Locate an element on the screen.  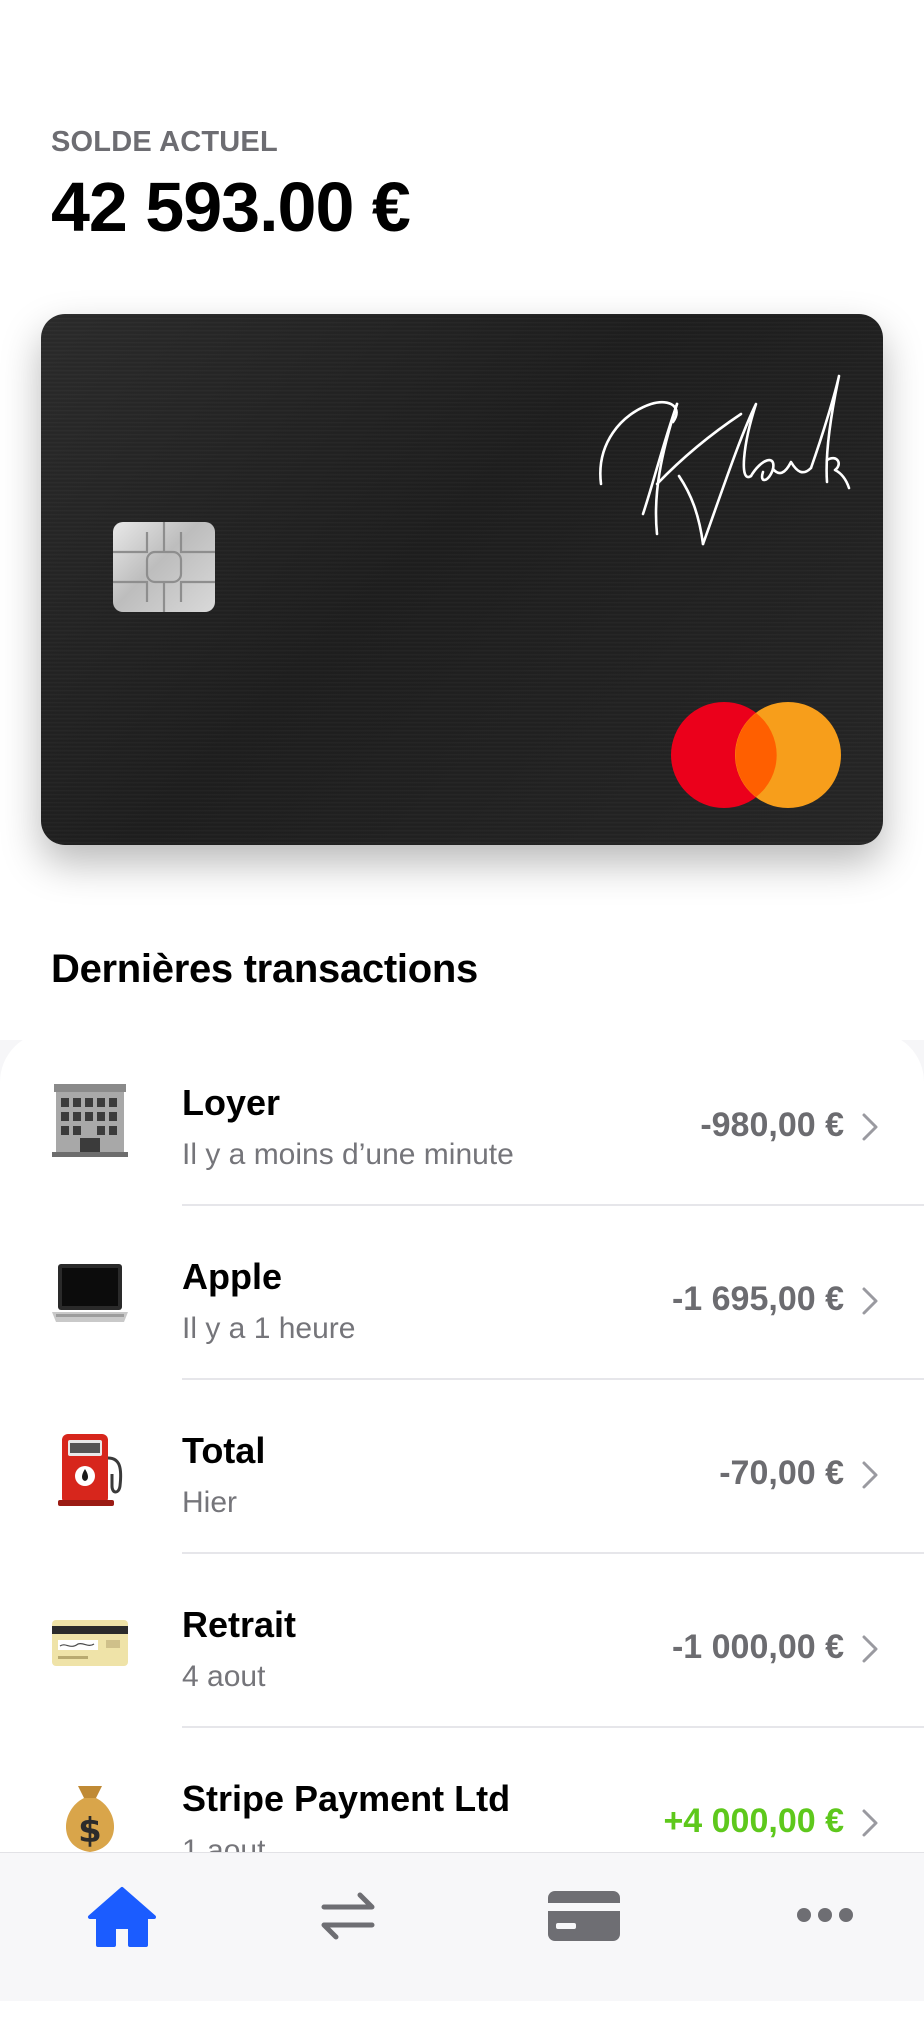
transaction-time: 4 aout is located at coordinates (224, 1676).